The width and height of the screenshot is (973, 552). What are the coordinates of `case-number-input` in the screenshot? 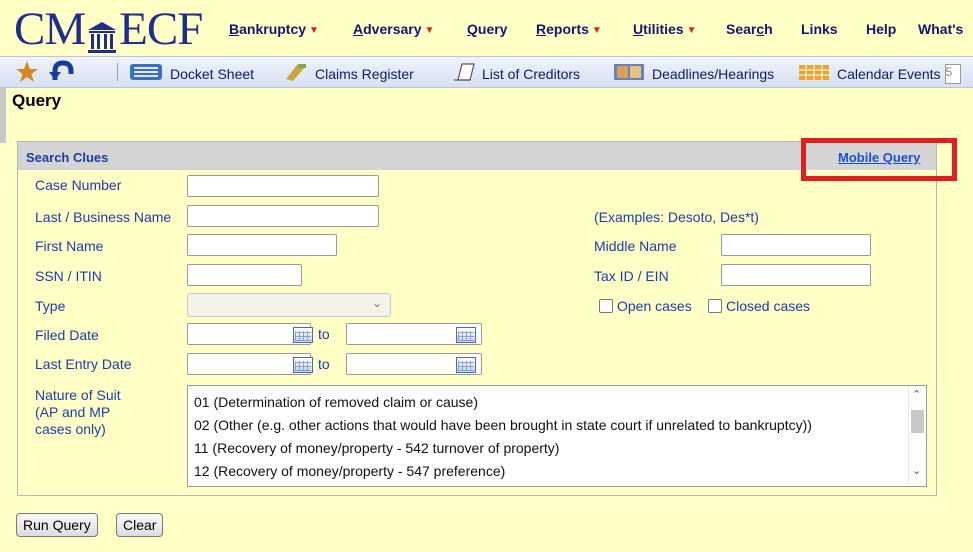 It's located at (283, 186).